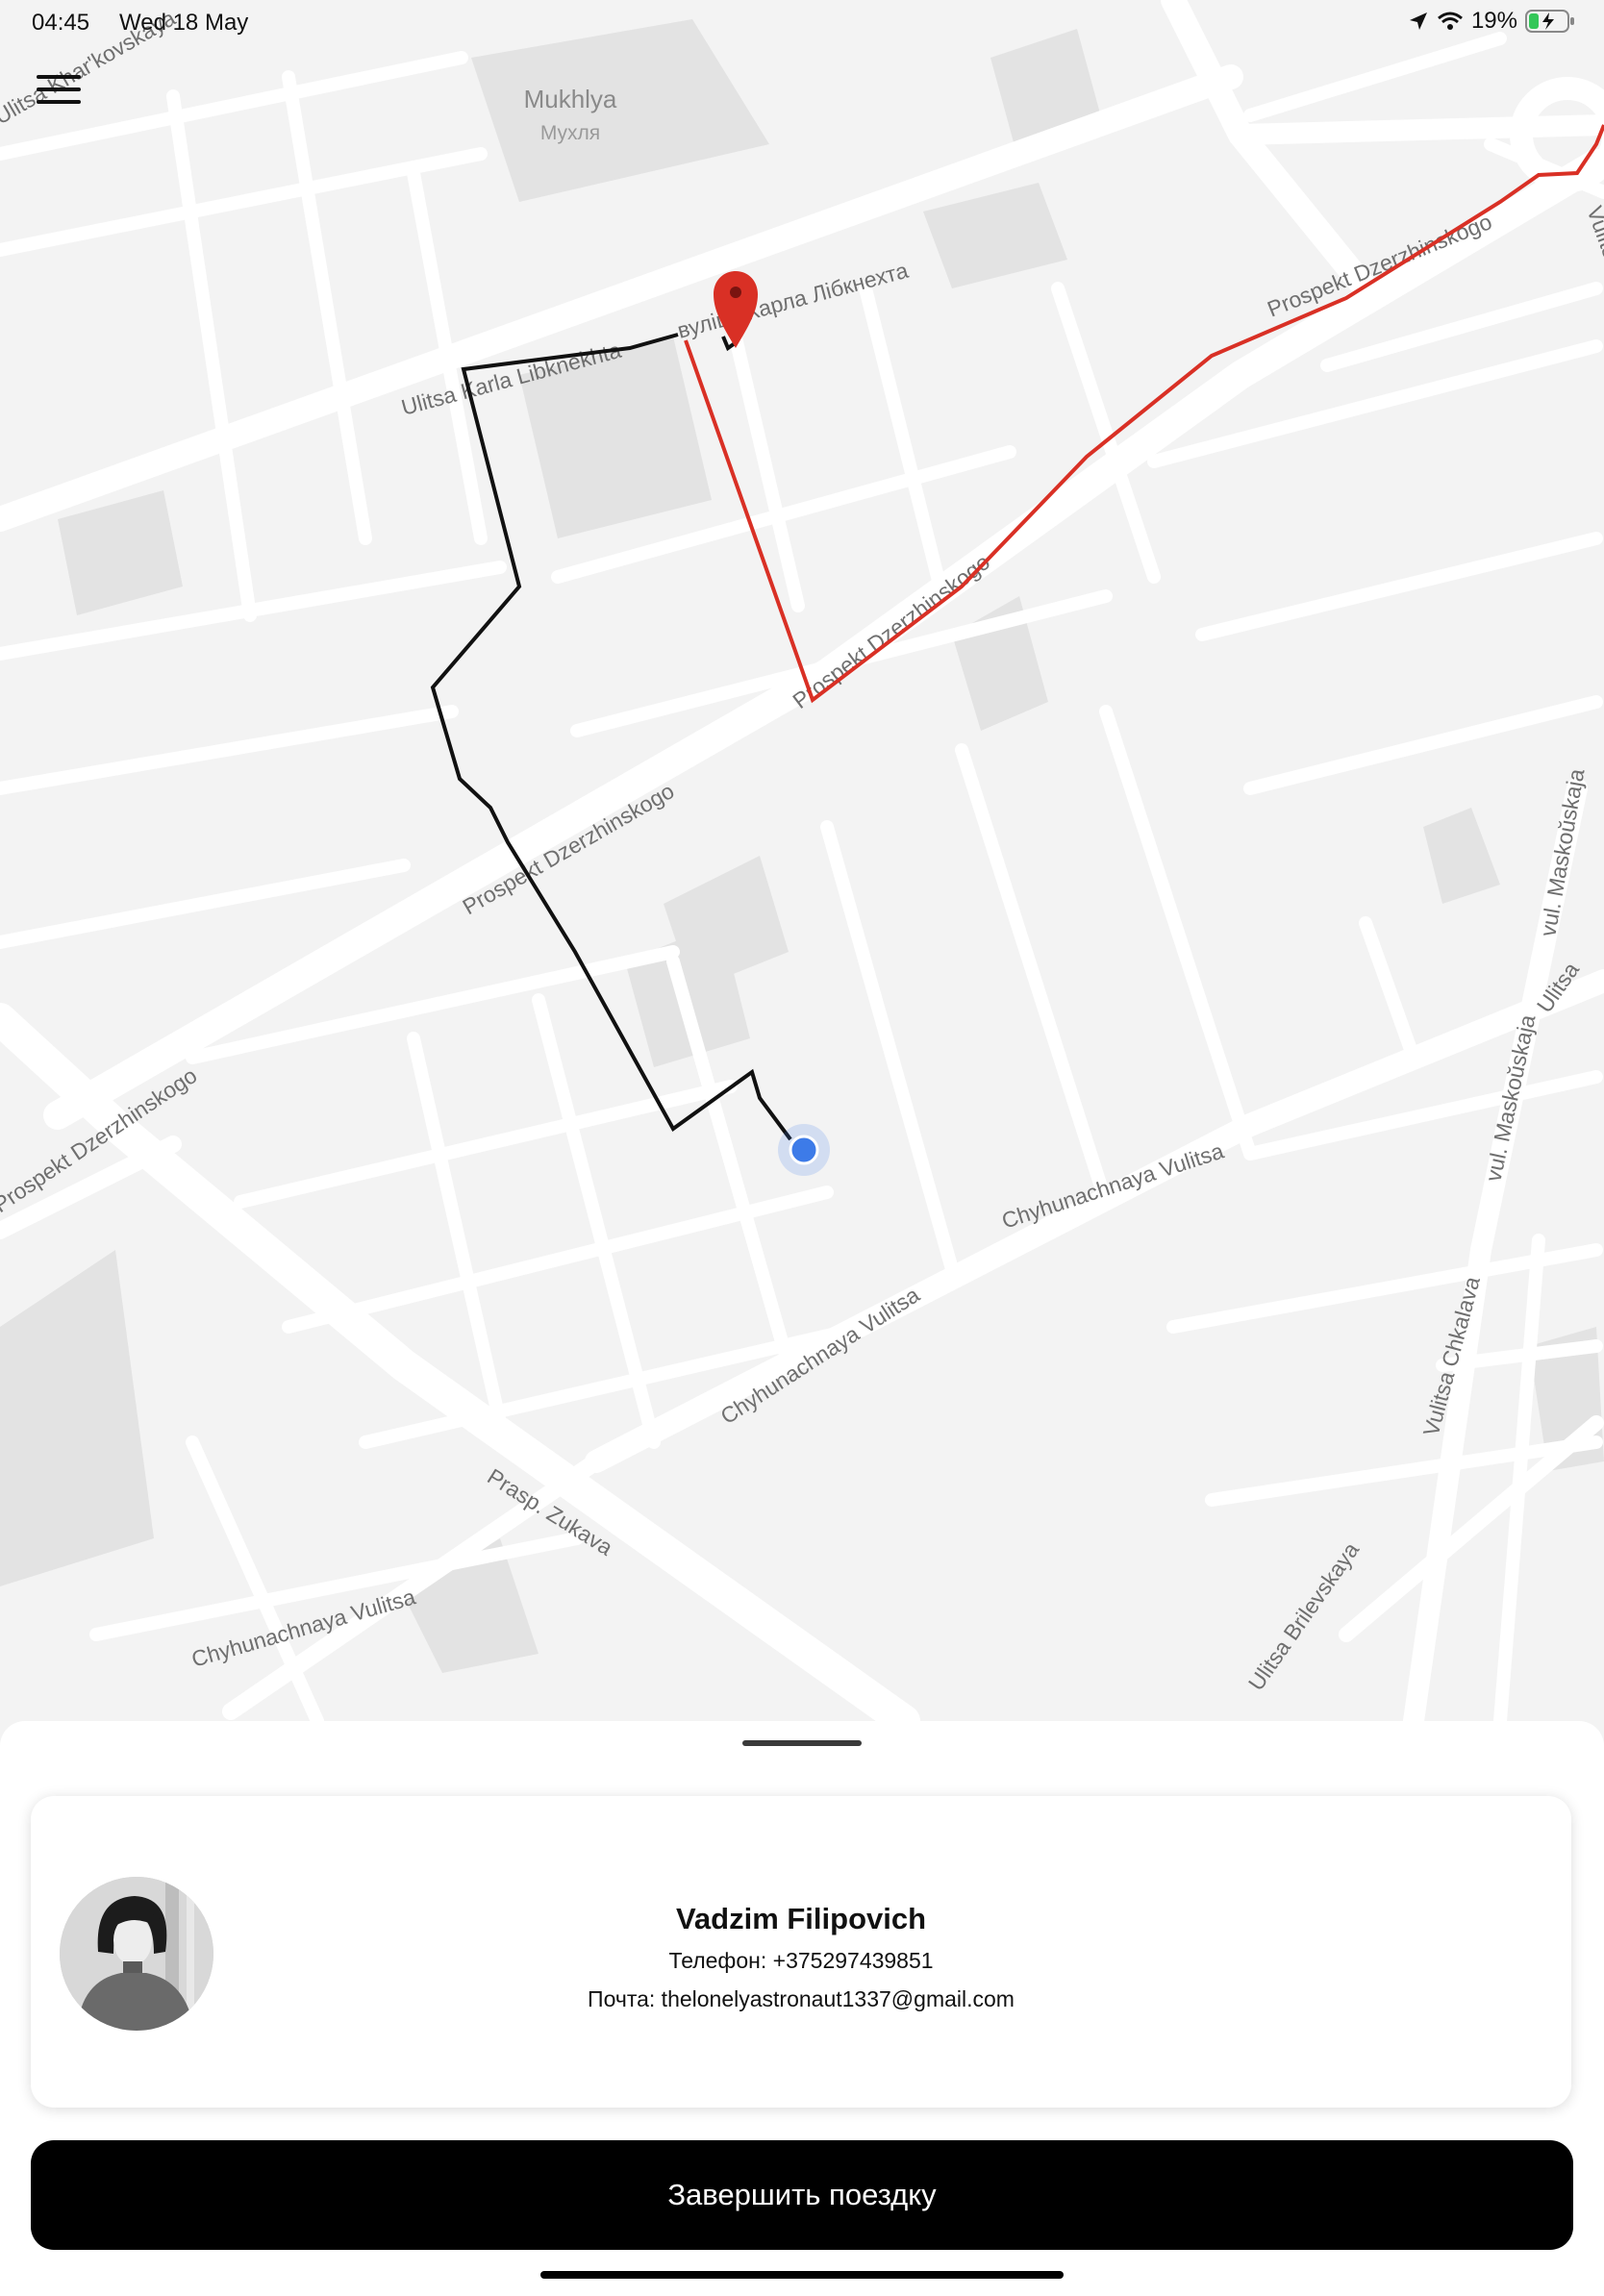  Describe the element at coordinates (1549, 21) in the screenshot. I see `battery-charging-icon` at that location.